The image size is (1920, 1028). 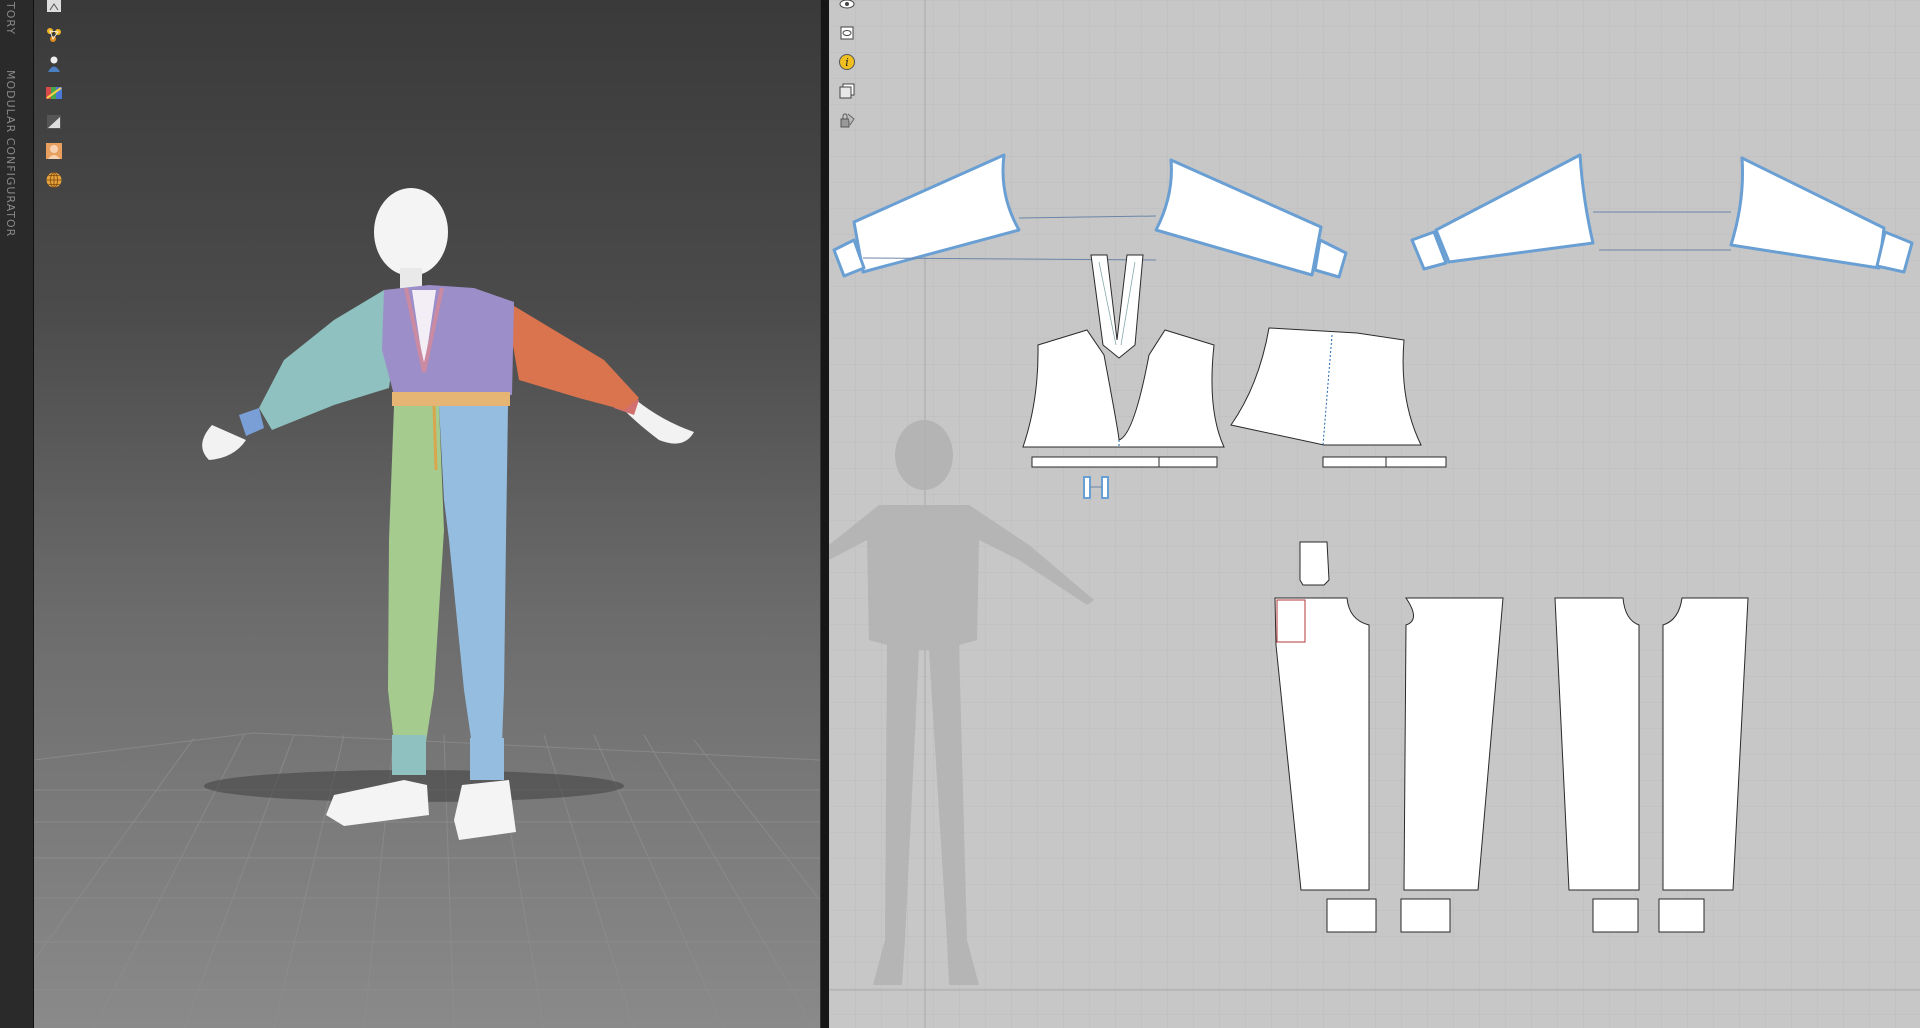 I want to click on info-button: i, so click(x=847, y=62).